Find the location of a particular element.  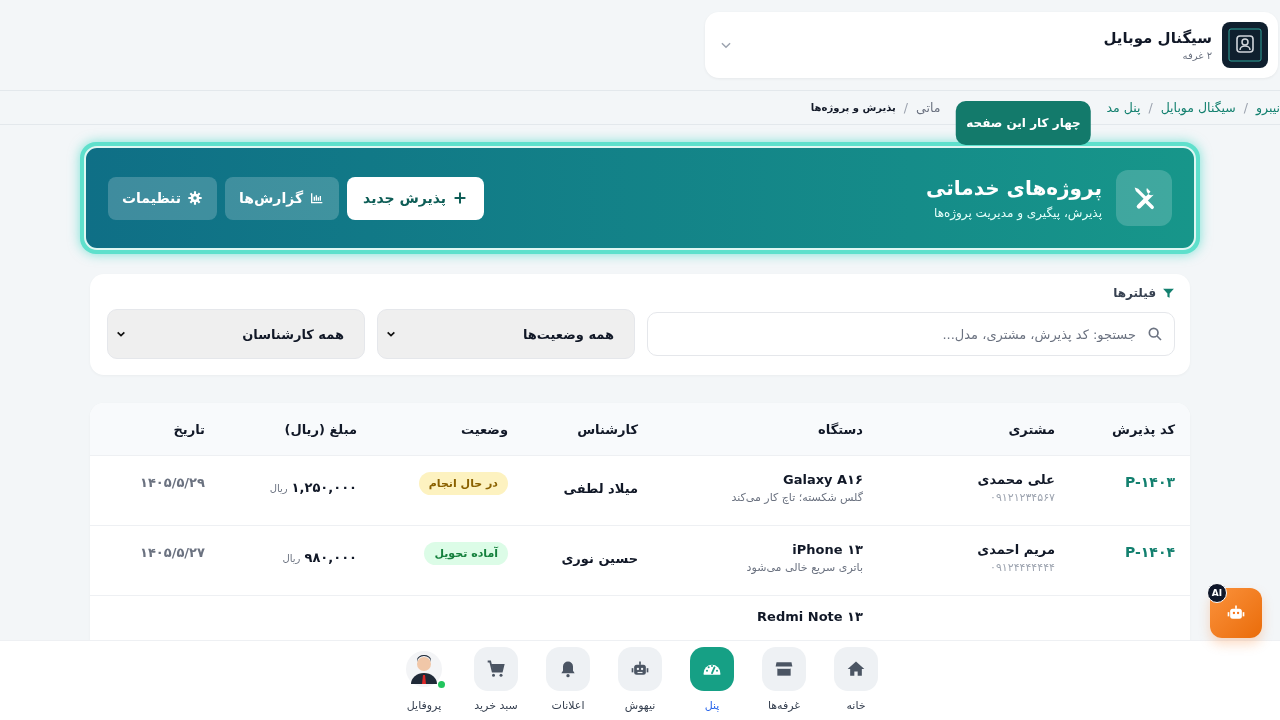

column-header: کد پذیرش is located at coordinates (1143, 429).